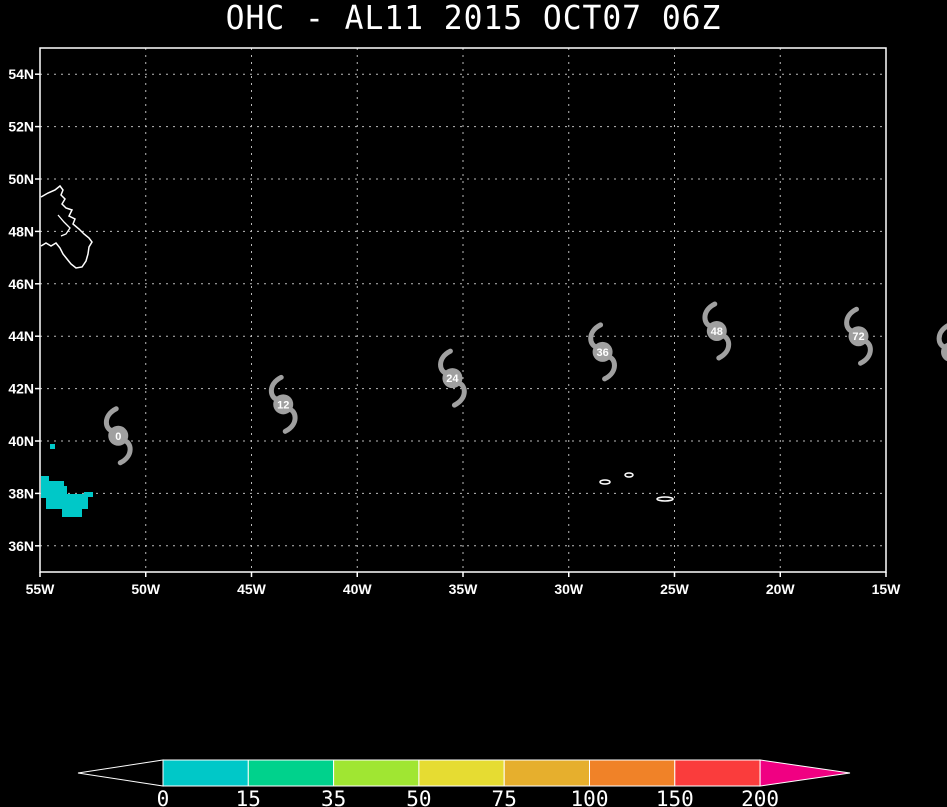  What do you see at coordinates (665, 499) in the screenshot?
I see `azores-island-sao-miguel` at bounding box center [665, 499].